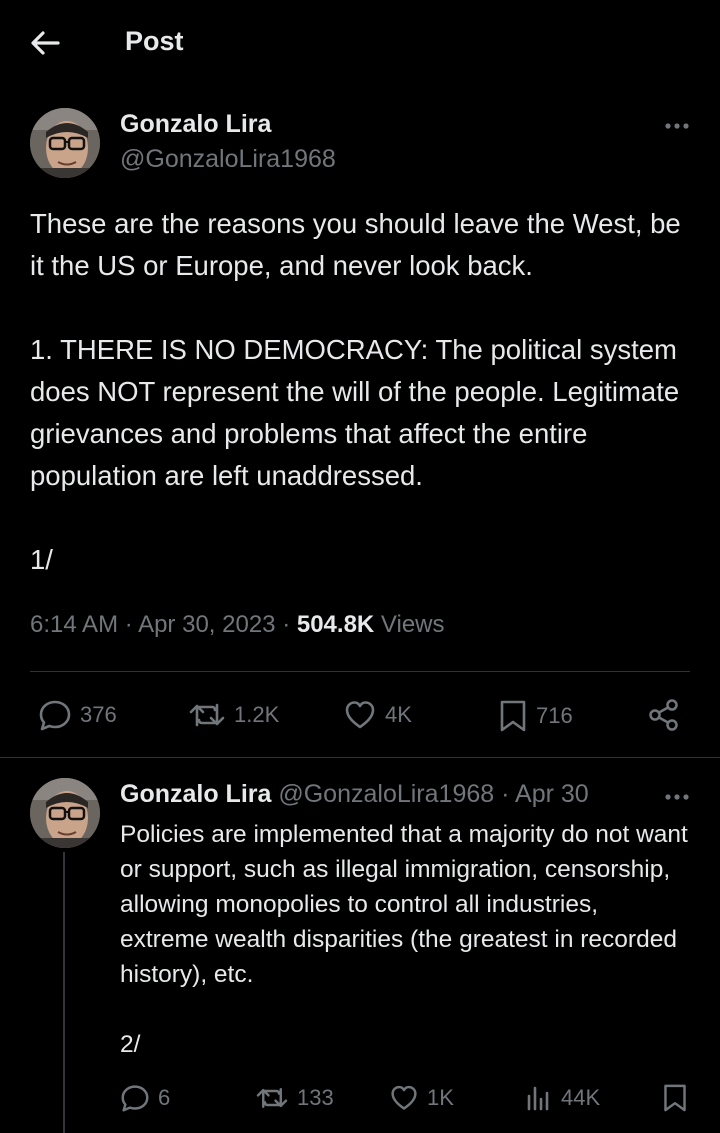  What do you see at coordinates (377, 715) in the screenshot?
I see `like-button: 4K` at bounding box center [377, 715].